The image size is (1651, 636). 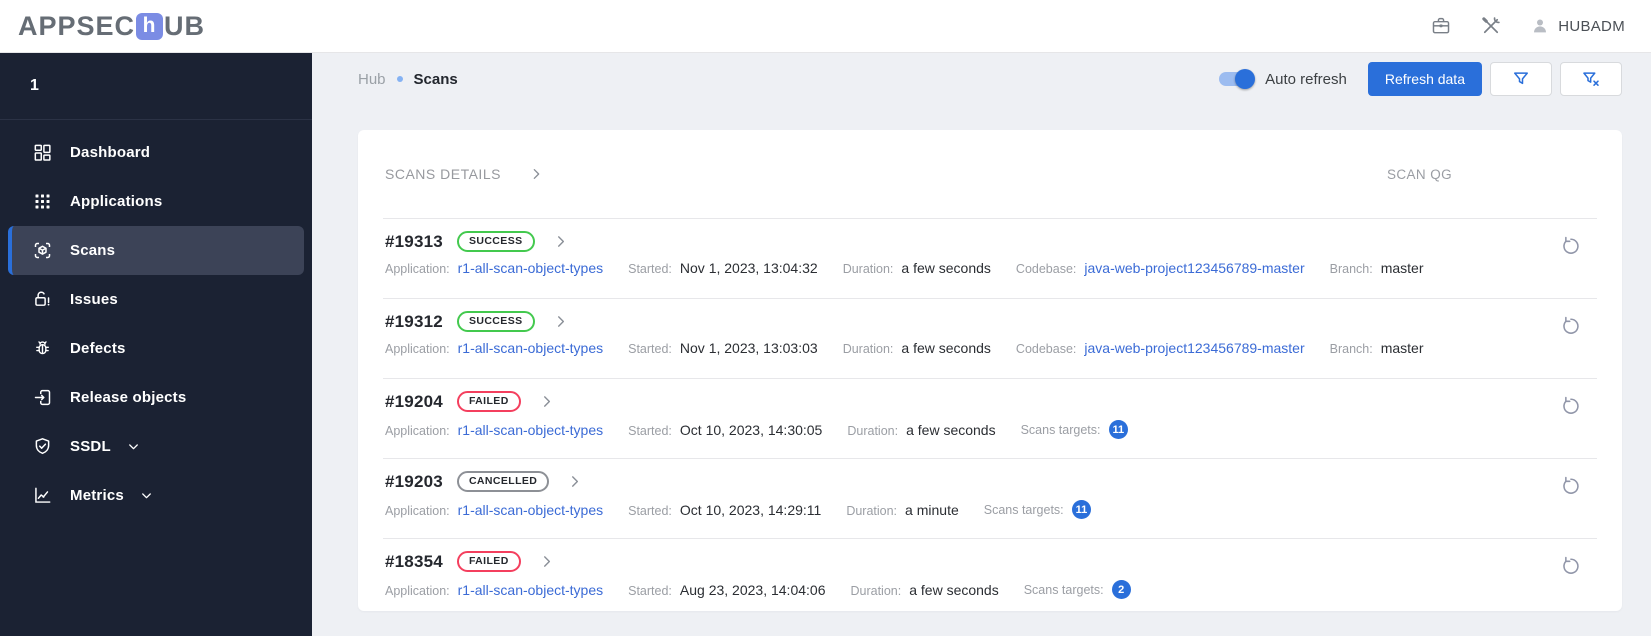 What do you see at coordinates (1402, 348) in the screenshot?
I see `branch-value: master` at bounding box center [1402, 348].